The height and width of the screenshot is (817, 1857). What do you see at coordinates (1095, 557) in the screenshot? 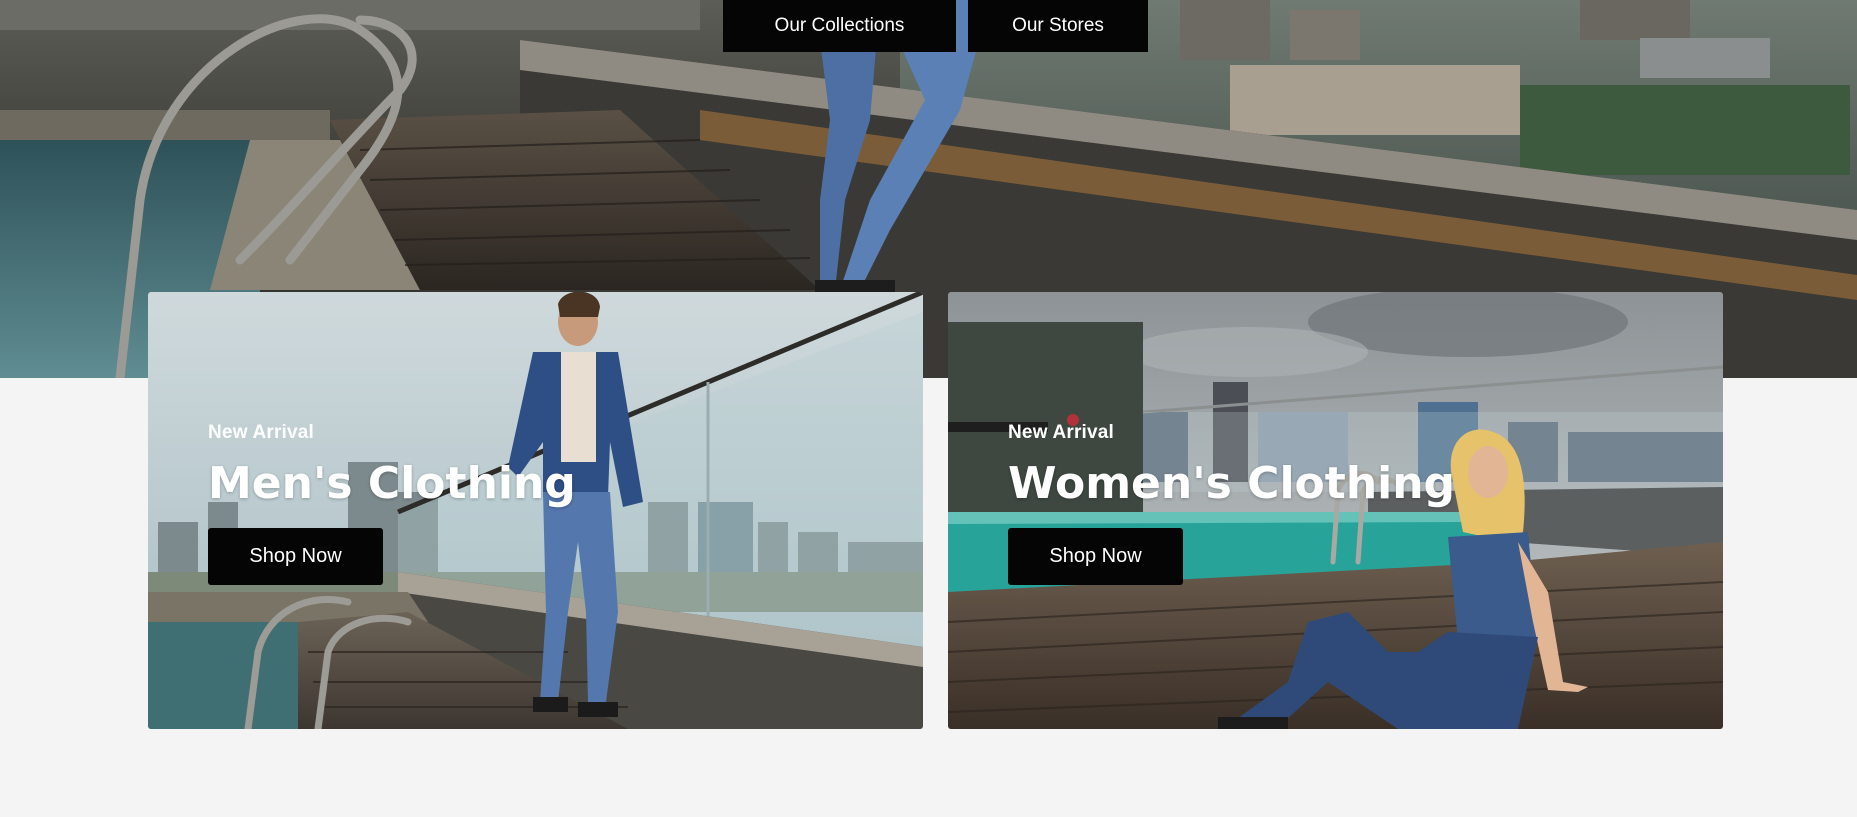
I see `womens-shop-now-button: Shop Now` at bounding box center [1095, 557].